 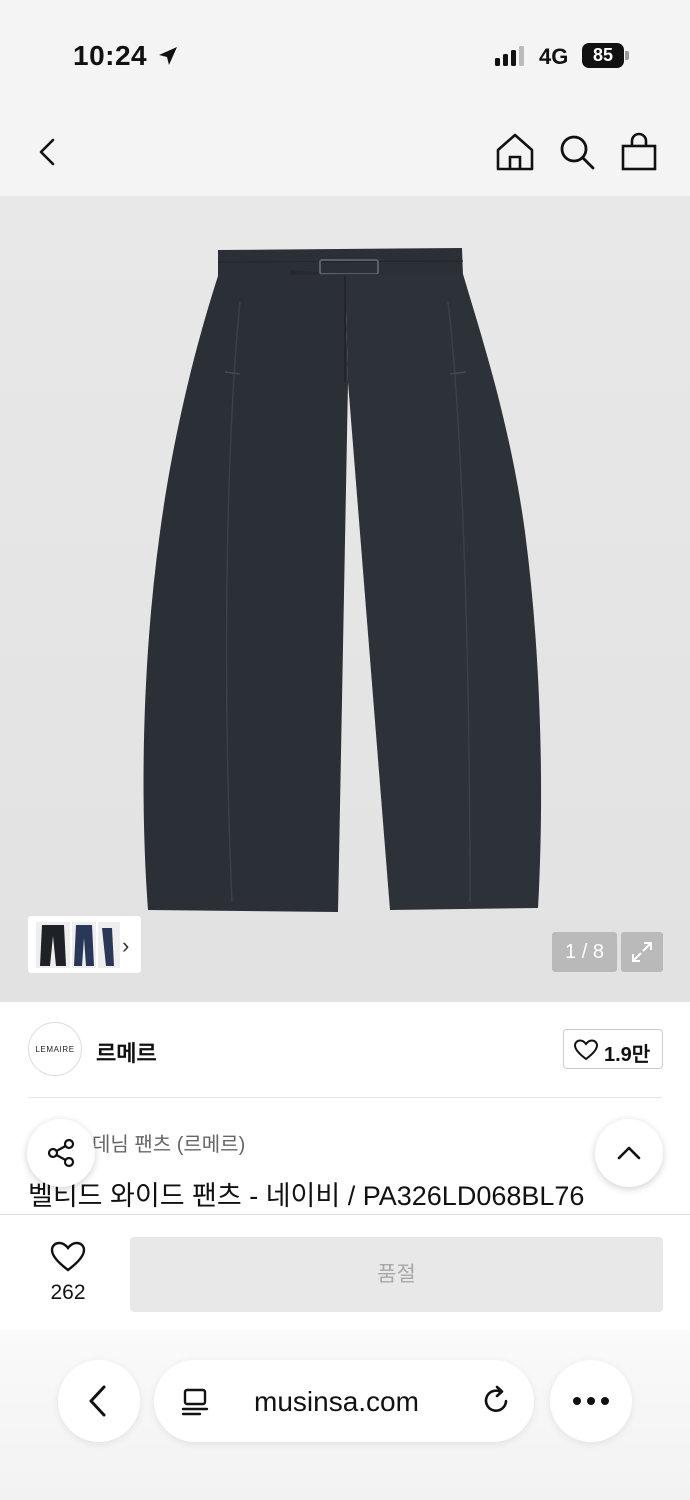 What do you see at coordinates (554, 56) in the screenshot?
I see `network-label: 4G` at bounding box center [554, 56].